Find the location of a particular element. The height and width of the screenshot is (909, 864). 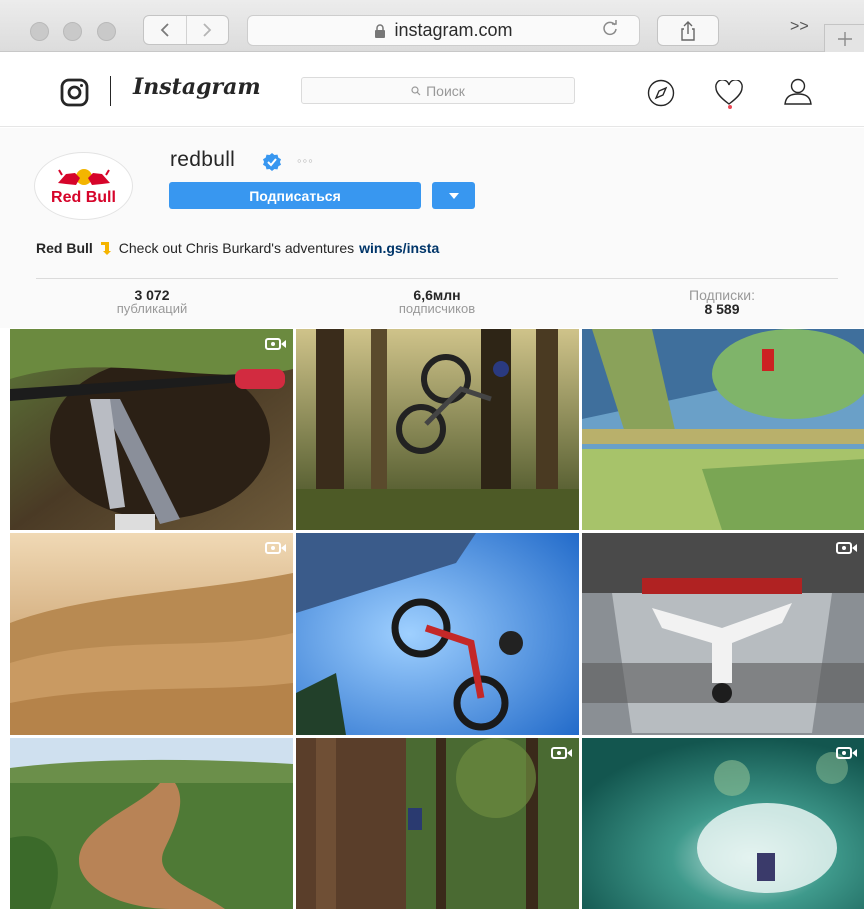

search-placeholder: Поиск is located at coordinates (445, 90).